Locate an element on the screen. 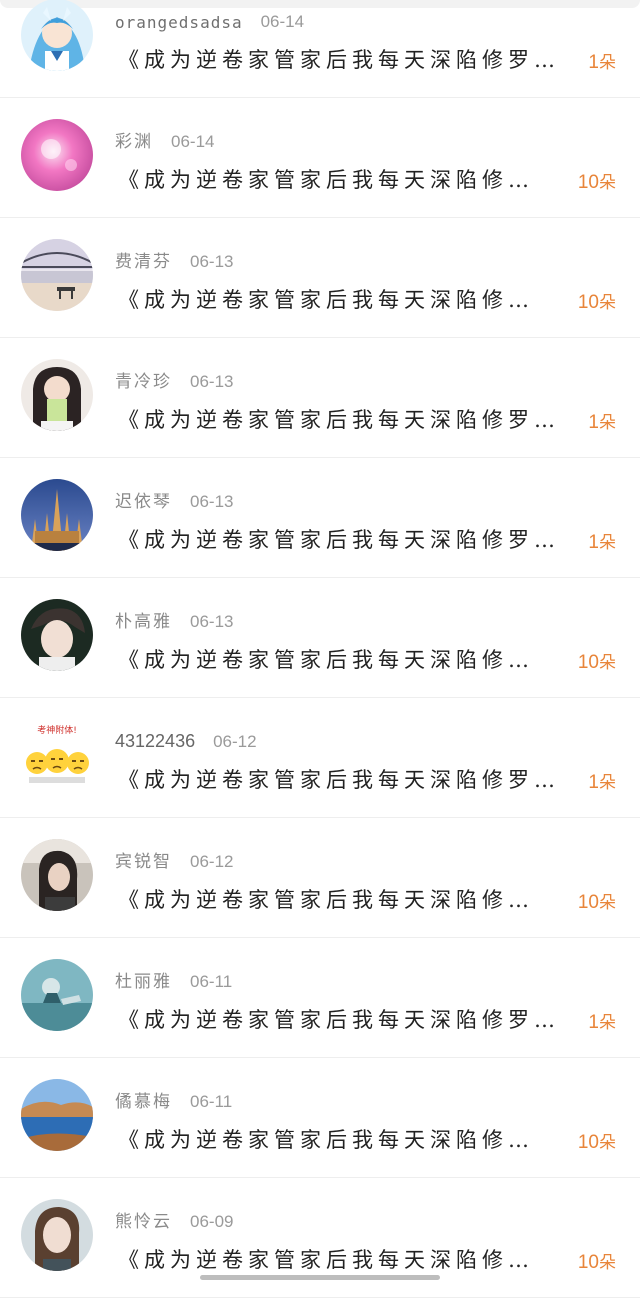 Image resolution: width=640 pixels, height=1298 pixels. username: 43122436 is located at coordinates (155, 741).